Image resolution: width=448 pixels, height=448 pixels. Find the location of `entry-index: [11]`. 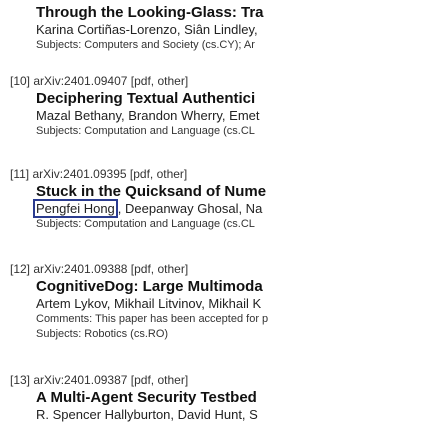

entry-index: [11] is located at coordinates (20, 174).